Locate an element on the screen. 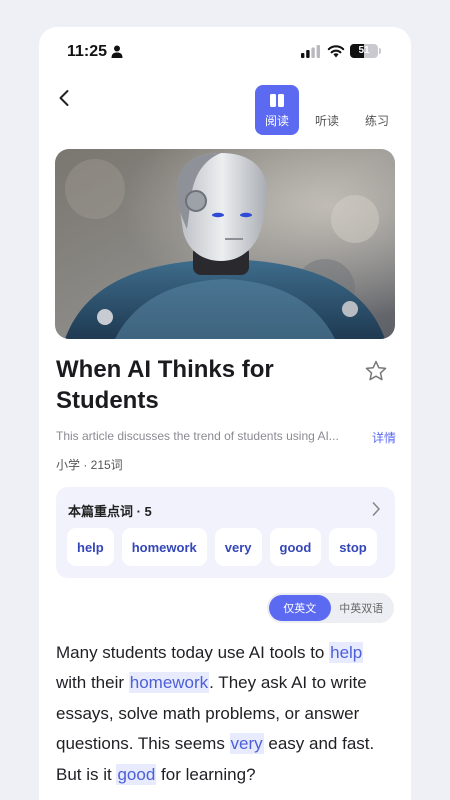 The width and height of the screenshot is (450, 800). vocab-chip-help: help is located at coordinates (90, 547).